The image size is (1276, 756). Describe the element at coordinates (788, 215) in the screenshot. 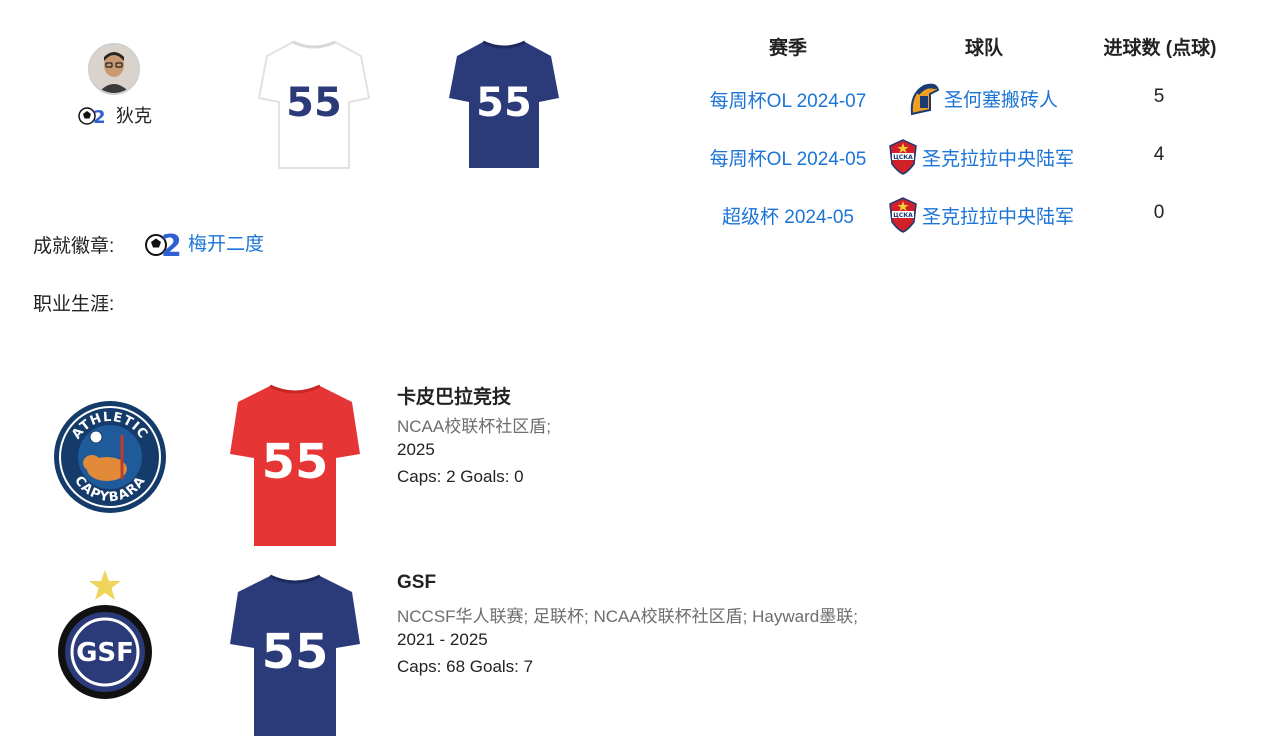

I see `season-link: 超级杯 2024-05` at that location.